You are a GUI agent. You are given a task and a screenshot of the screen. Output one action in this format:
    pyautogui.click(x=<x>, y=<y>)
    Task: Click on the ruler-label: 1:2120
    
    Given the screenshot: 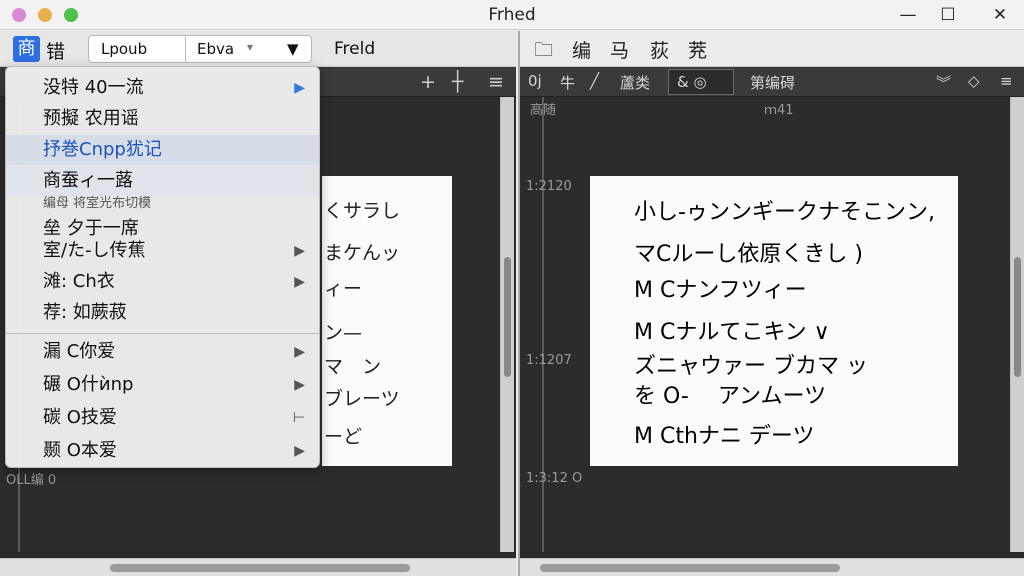 What is the action you would take?
    pyautogui.click(x=549, y=186)
    